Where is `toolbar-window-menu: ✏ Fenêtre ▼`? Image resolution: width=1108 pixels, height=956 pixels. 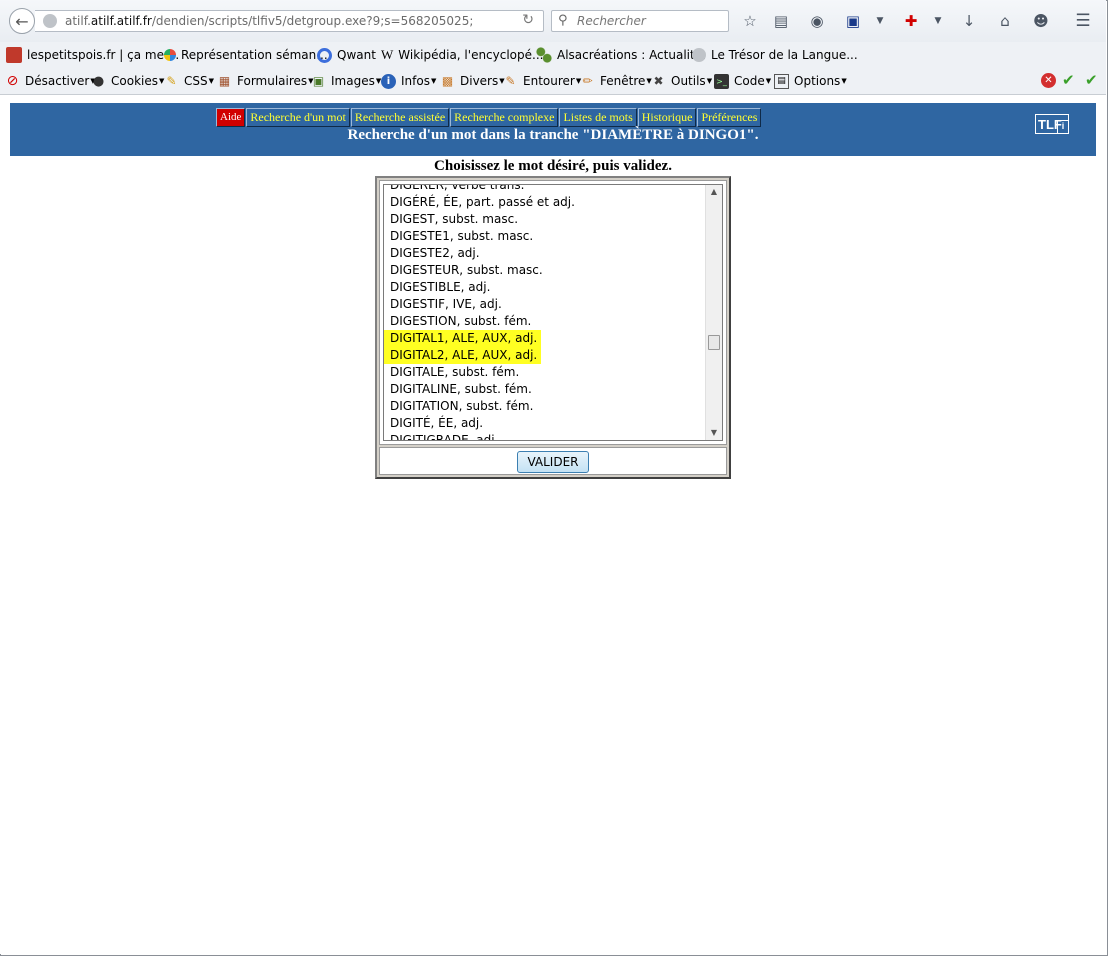
toolbar-window-menu: ✏ Fenêtre ▼ is located at coordinates (615, 81).